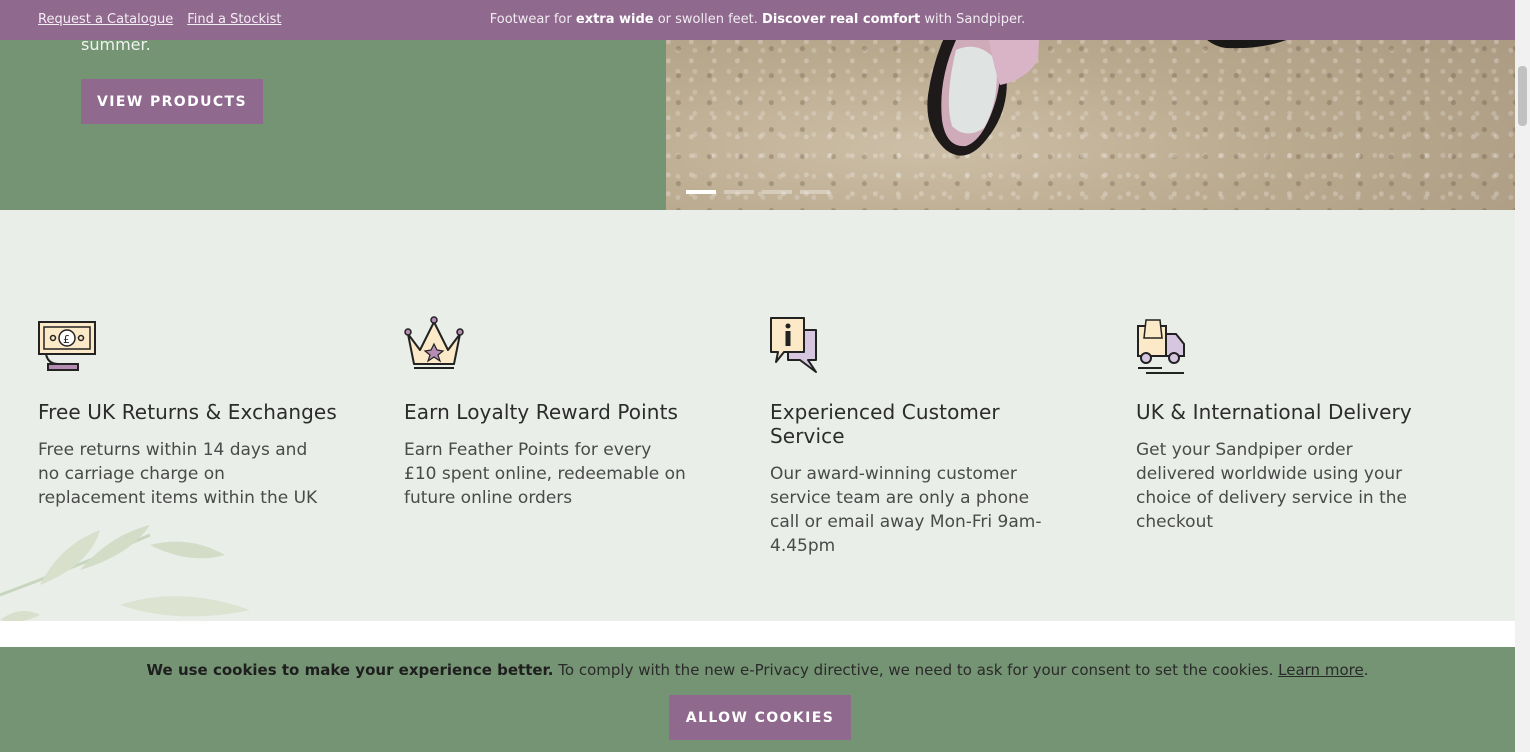 This screenshot has width=1530, height=752. I want to click on cookie-end: ., so click(1366, 670).